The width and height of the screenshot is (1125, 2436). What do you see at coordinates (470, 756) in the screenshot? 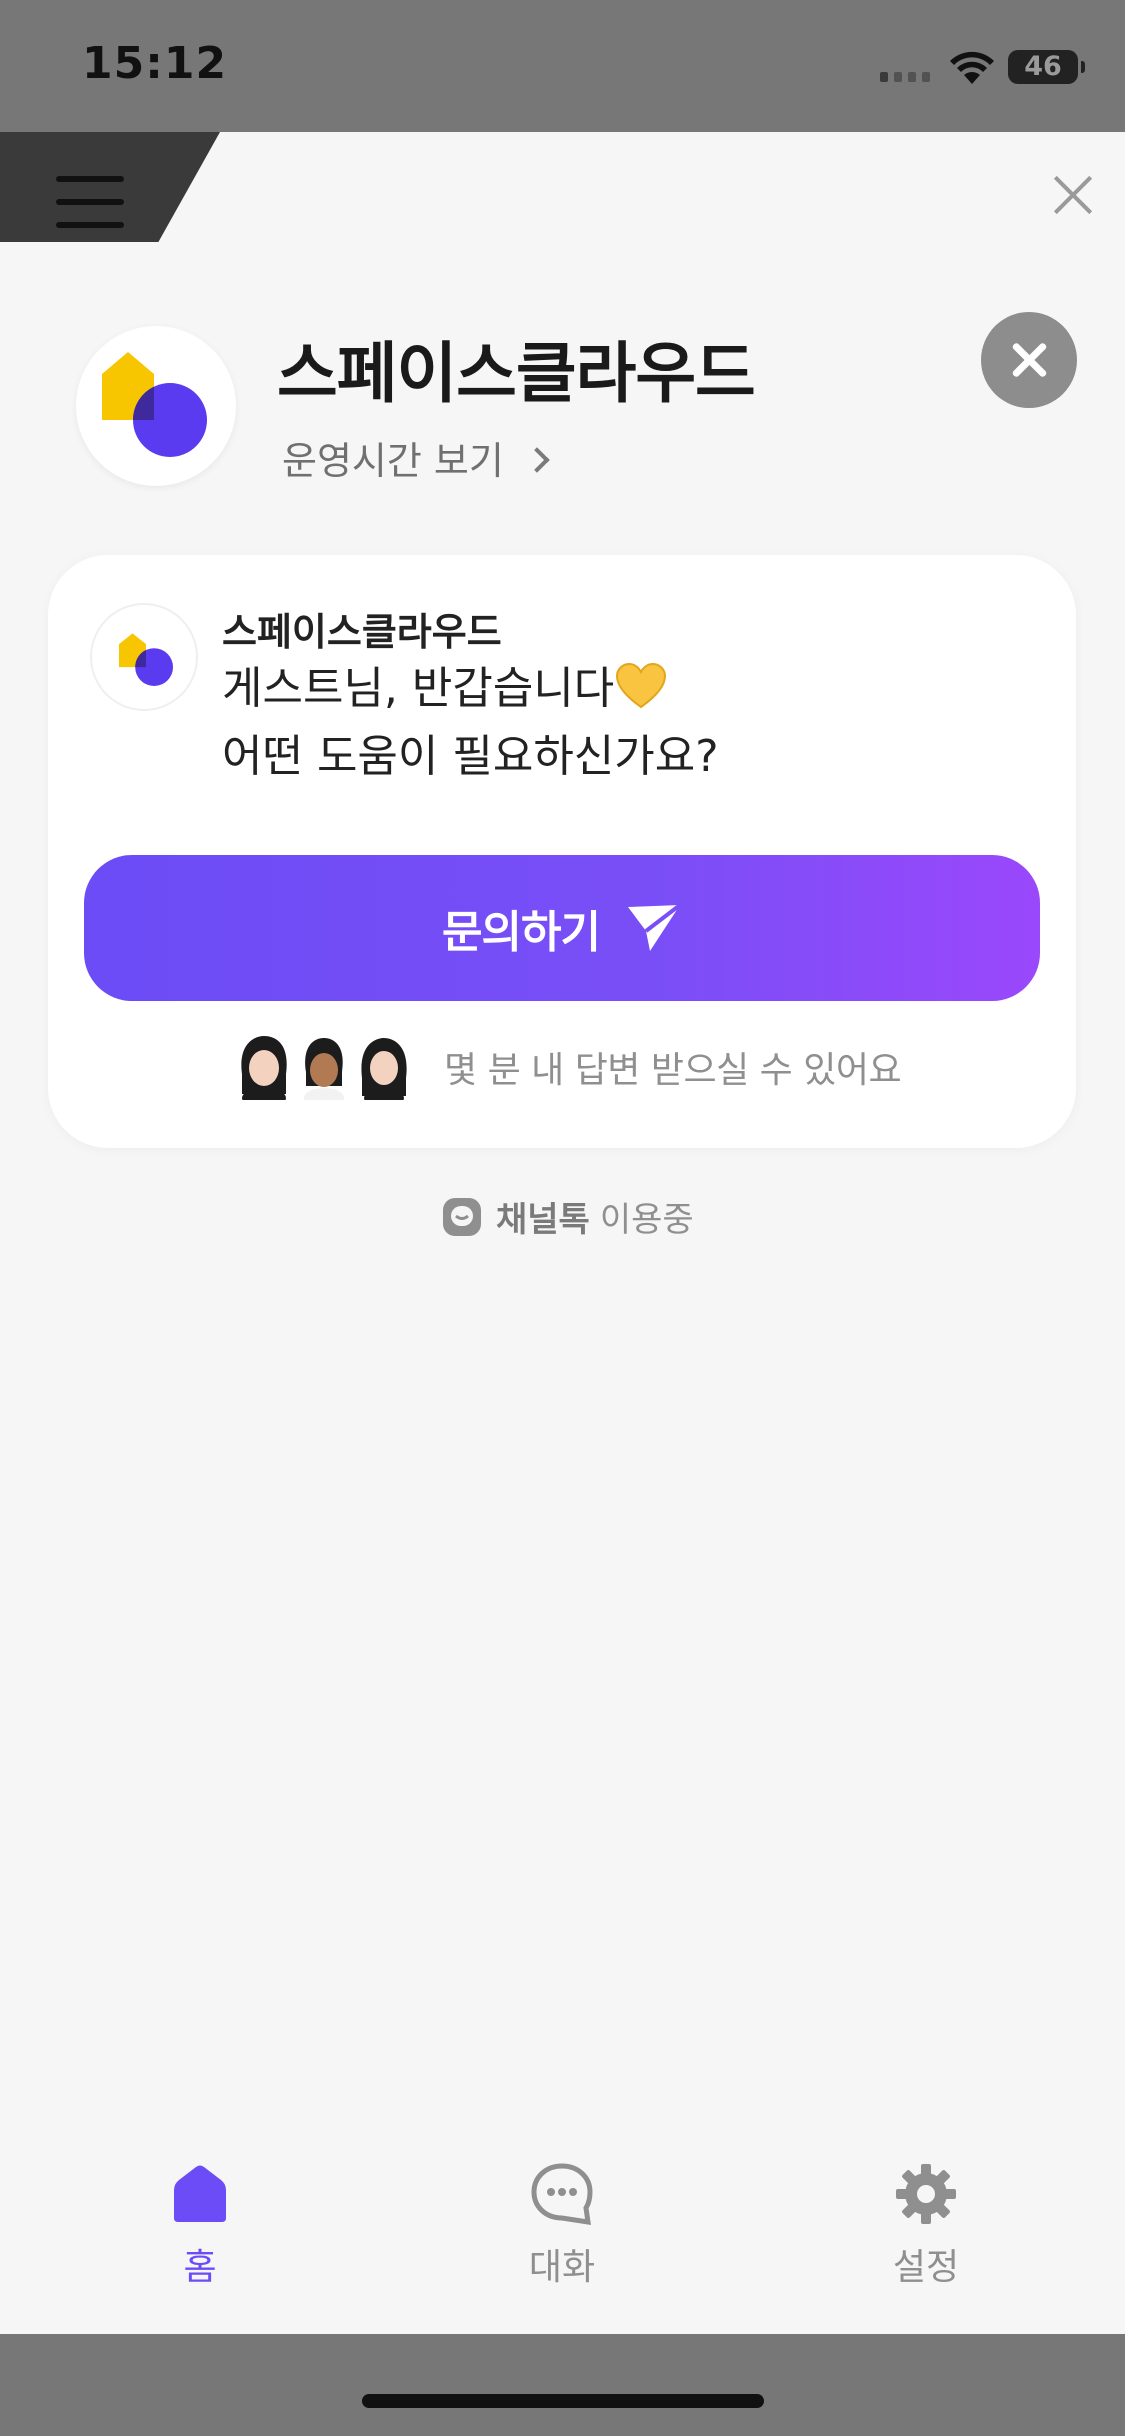
I see `greeting-line-2: 어떤 도움이 필요하신가요?` at bounding box center [470, 756].